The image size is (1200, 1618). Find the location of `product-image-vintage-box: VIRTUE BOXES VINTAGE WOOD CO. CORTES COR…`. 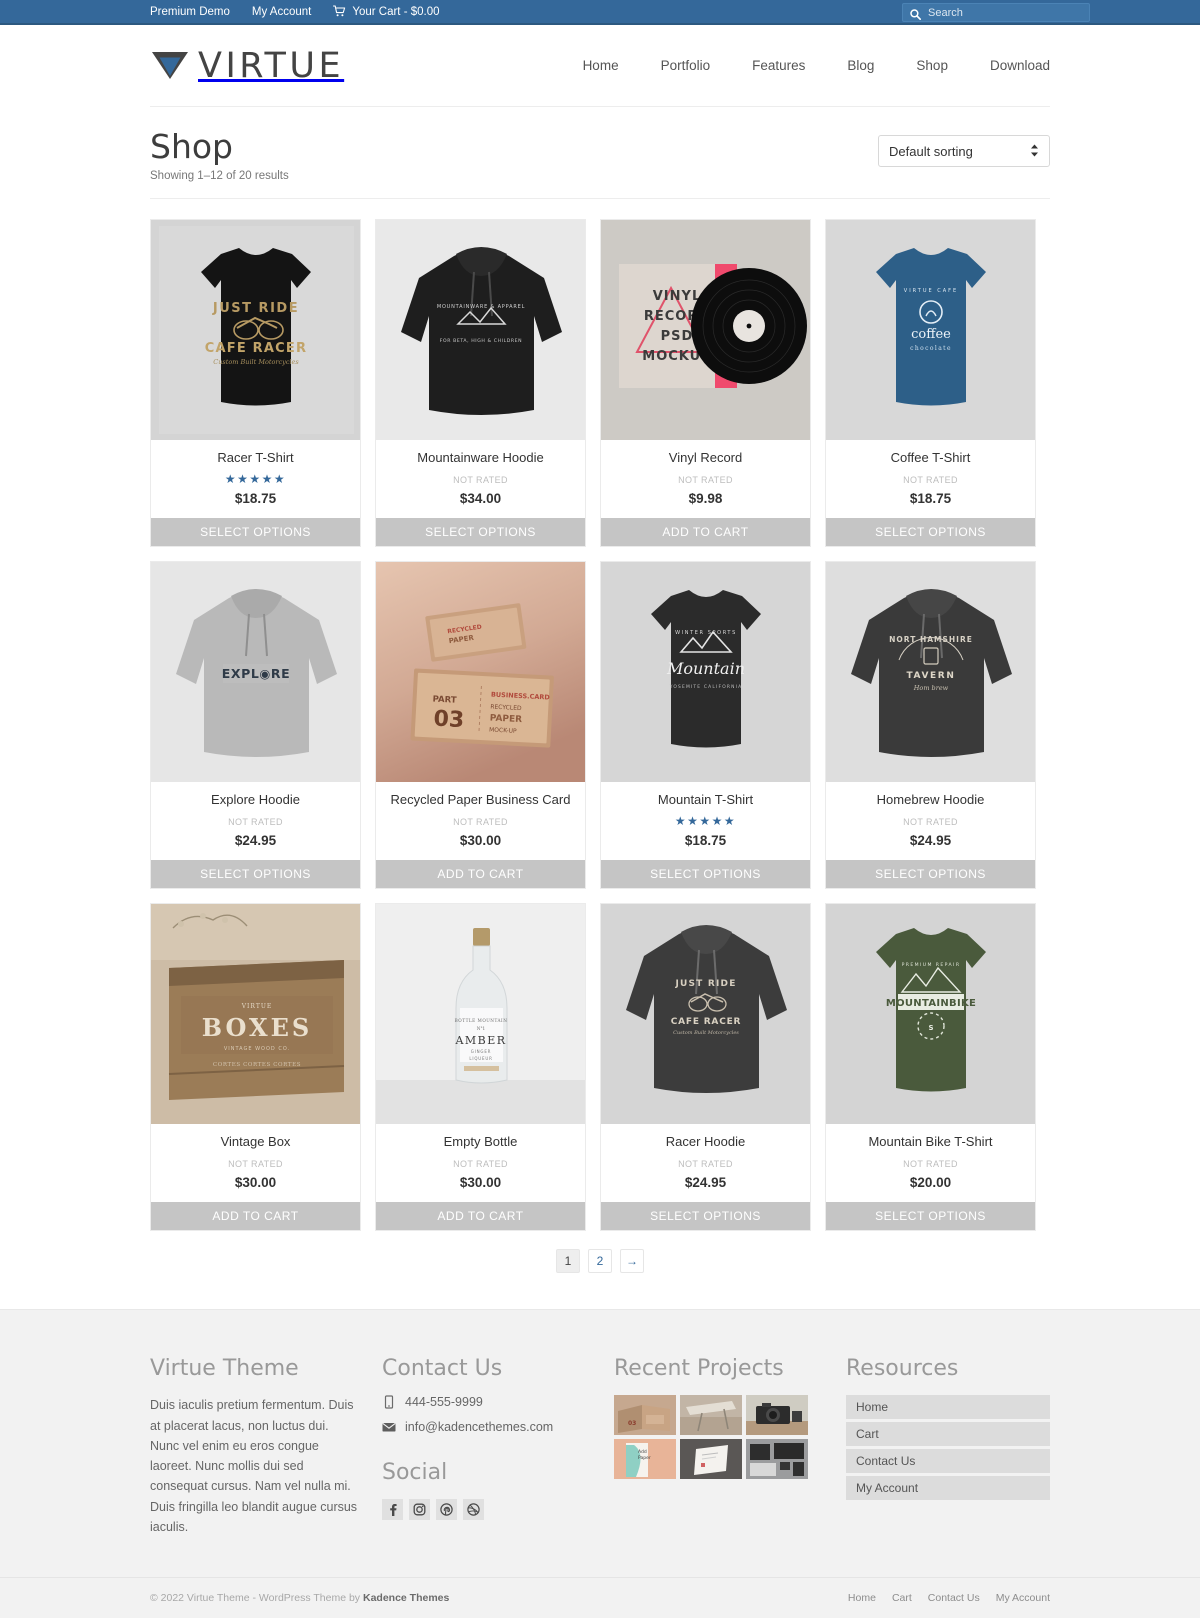

product-image-vintage-box: VIRTUE BOXES VINTAGE WOOD CO. CORTES COR… is located at coordinates (255, 1014).